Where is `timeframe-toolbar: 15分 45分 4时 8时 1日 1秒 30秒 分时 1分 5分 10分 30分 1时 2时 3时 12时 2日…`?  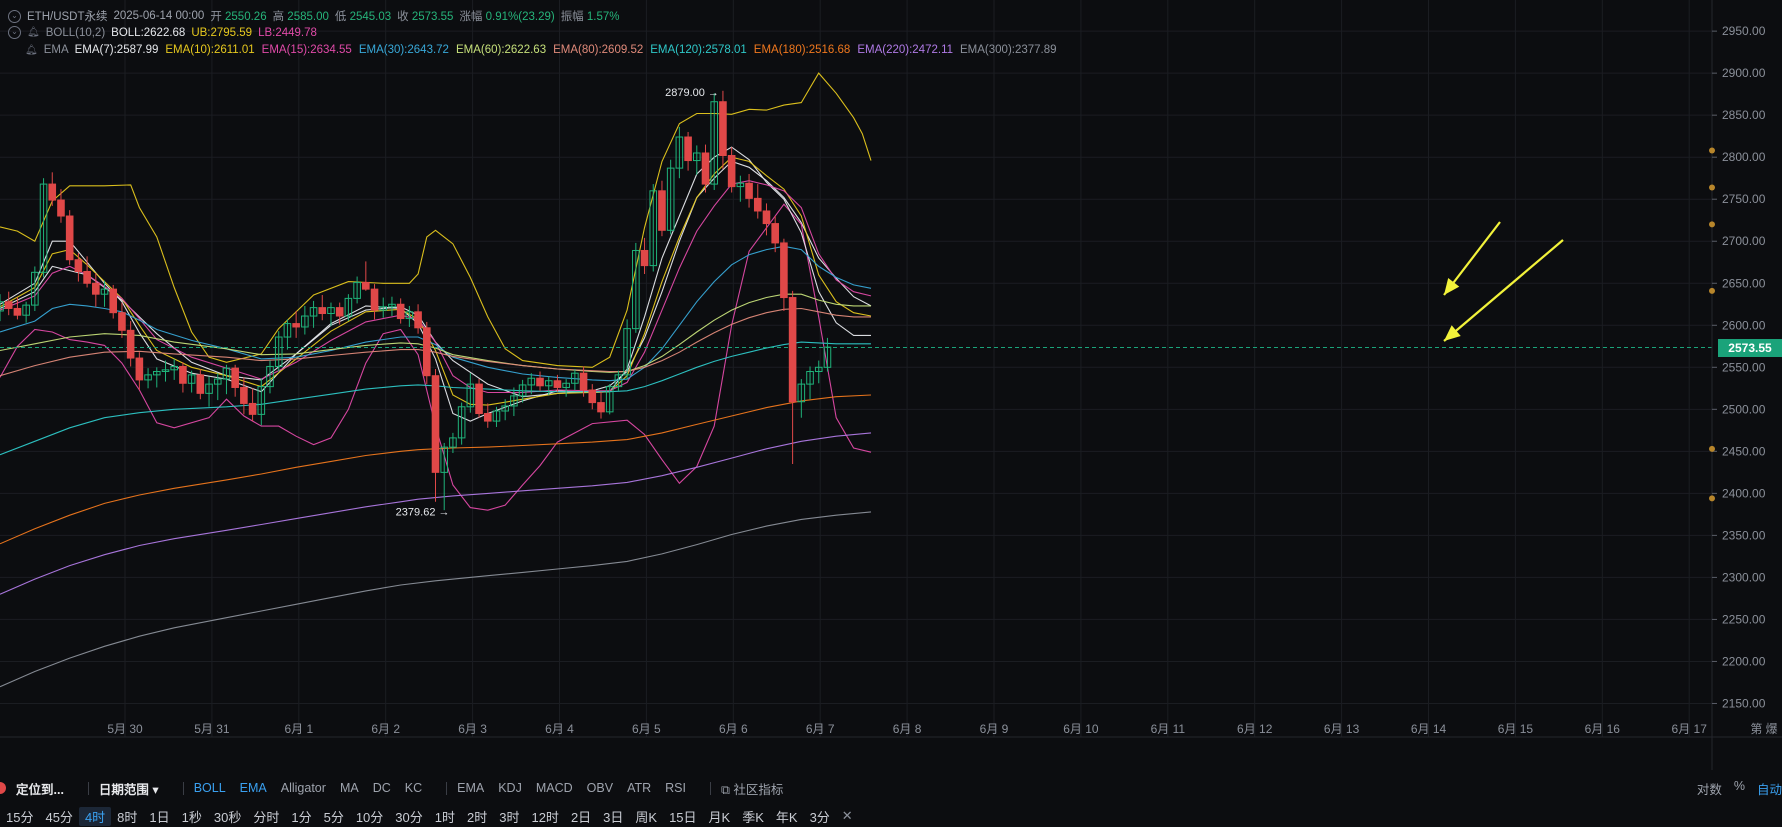
timeframe-toolbar: 15分 45分 4时 8时 1日 1秒 30秒 分时 1分 5分 10分 30分 1时 2时 3时 12时 2日… is located at coordinates (891, 816).